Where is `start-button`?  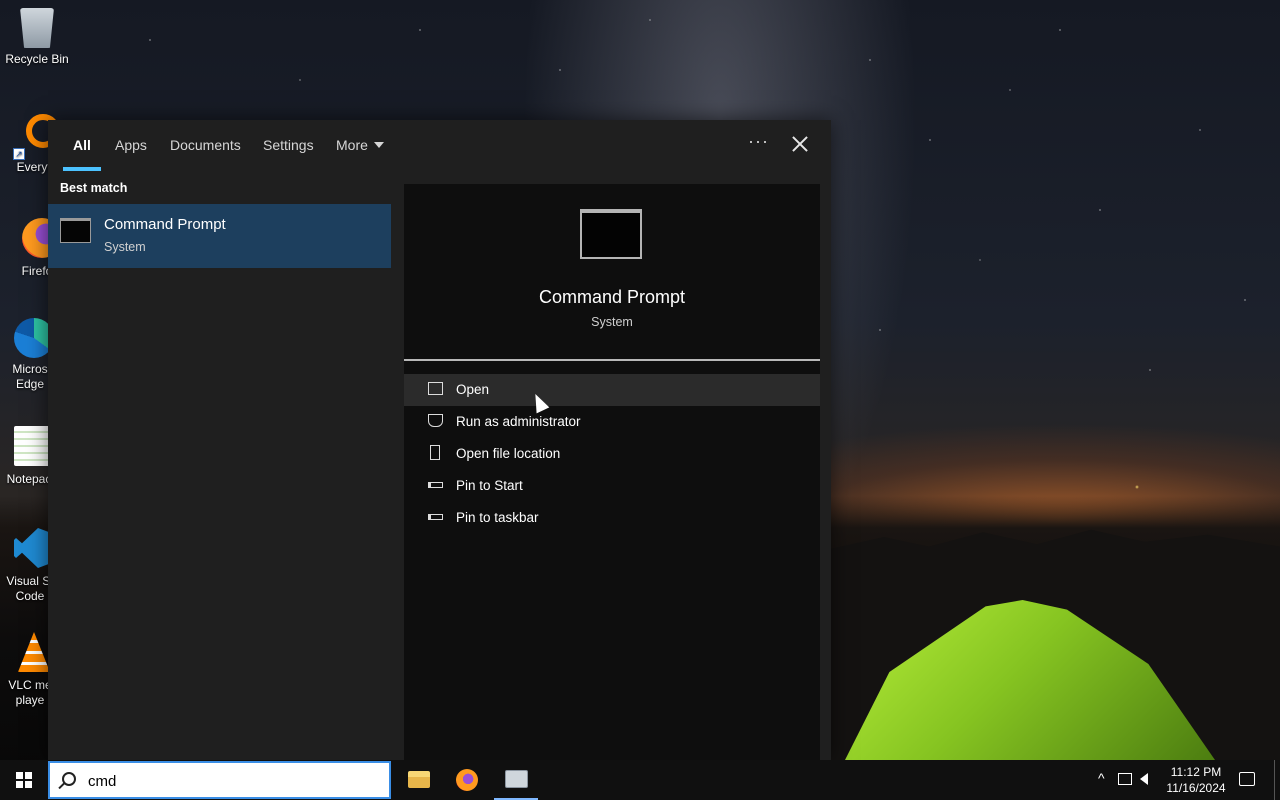
start-button is located at coordinates (24, 780).